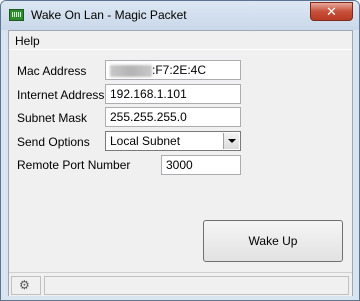 Image resolution: width=360 pixels, height=301 pixels. Describe the element at coordinates (179, 70) in the screenshot. I see `mac-address-value: :F7:2E:4C` at that location.